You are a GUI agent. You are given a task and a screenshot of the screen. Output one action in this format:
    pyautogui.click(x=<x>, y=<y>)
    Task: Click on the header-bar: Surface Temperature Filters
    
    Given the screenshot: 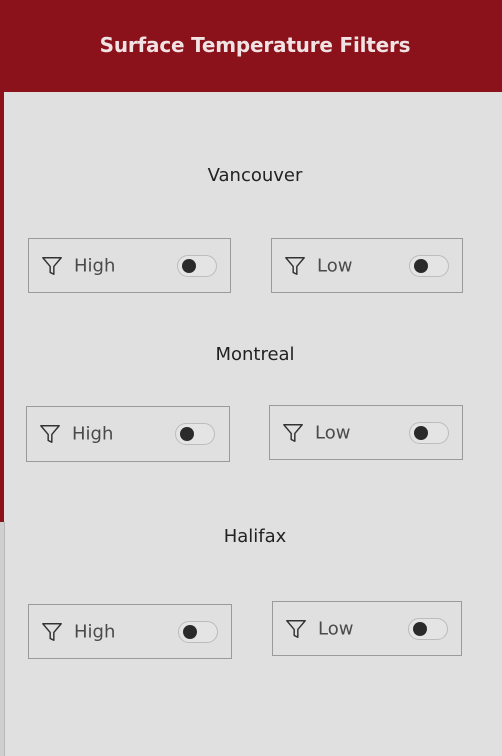 What is the action you would take?
    pyautogui.click(x=251, y=46)
    